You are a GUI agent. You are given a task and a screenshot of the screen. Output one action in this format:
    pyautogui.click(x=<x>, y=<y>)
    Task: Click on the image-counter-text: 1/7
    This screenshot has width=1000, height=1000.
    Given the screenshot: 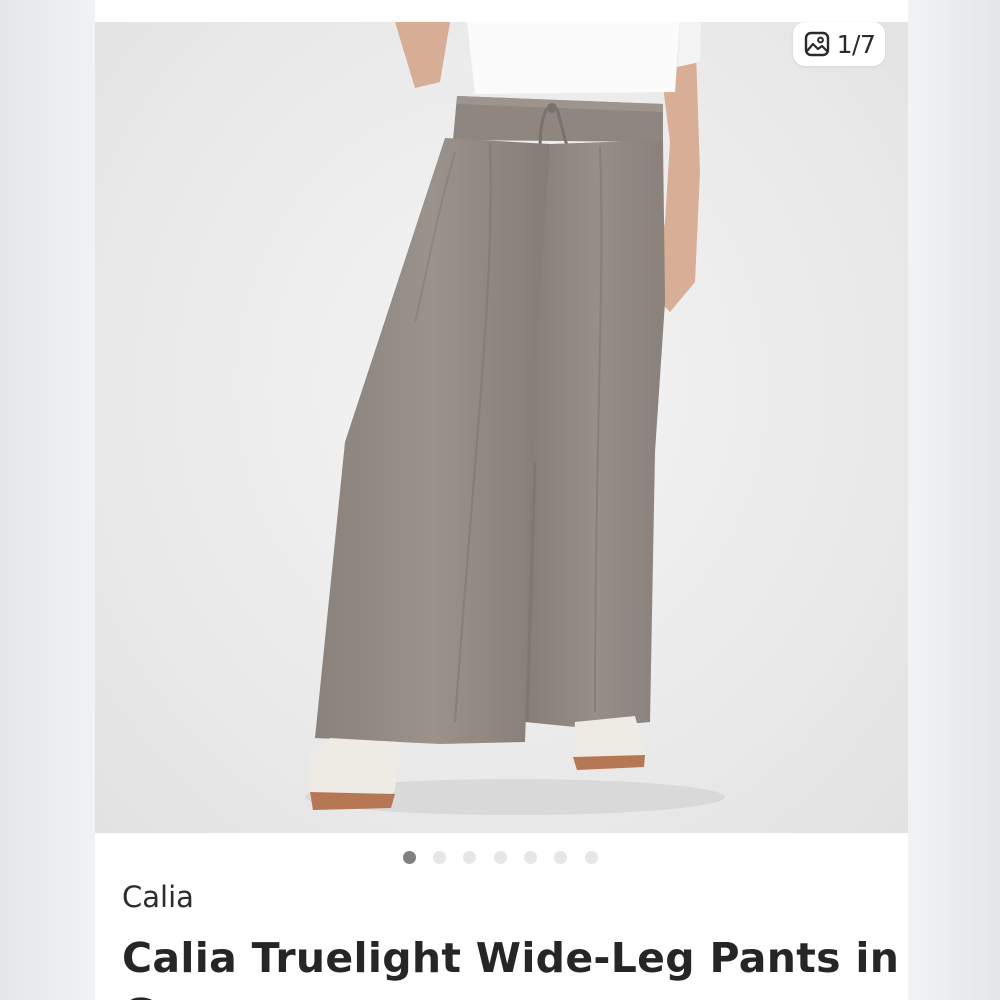 What is the action you would take?
    pyautogui.click(x=856, y=44)
    